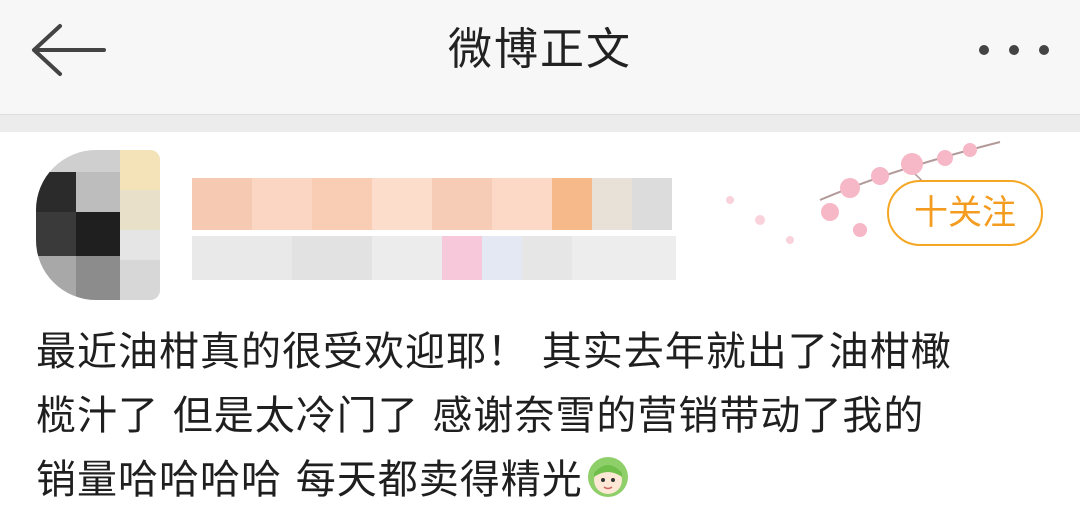 The image size is (1080, 516). Describe the element at coordinates (98, 225) in the screenshot. I see `avatar` at that location.